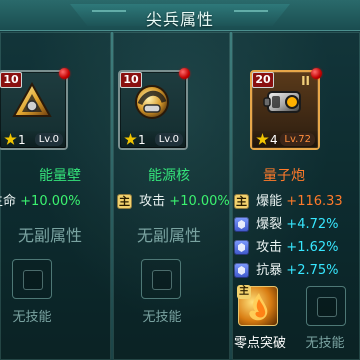 The height and width of the screenshot is (360, 360). Describe the element at coordinates (152, 102) in the screenshot. I see `energy-core-icon` at that location.